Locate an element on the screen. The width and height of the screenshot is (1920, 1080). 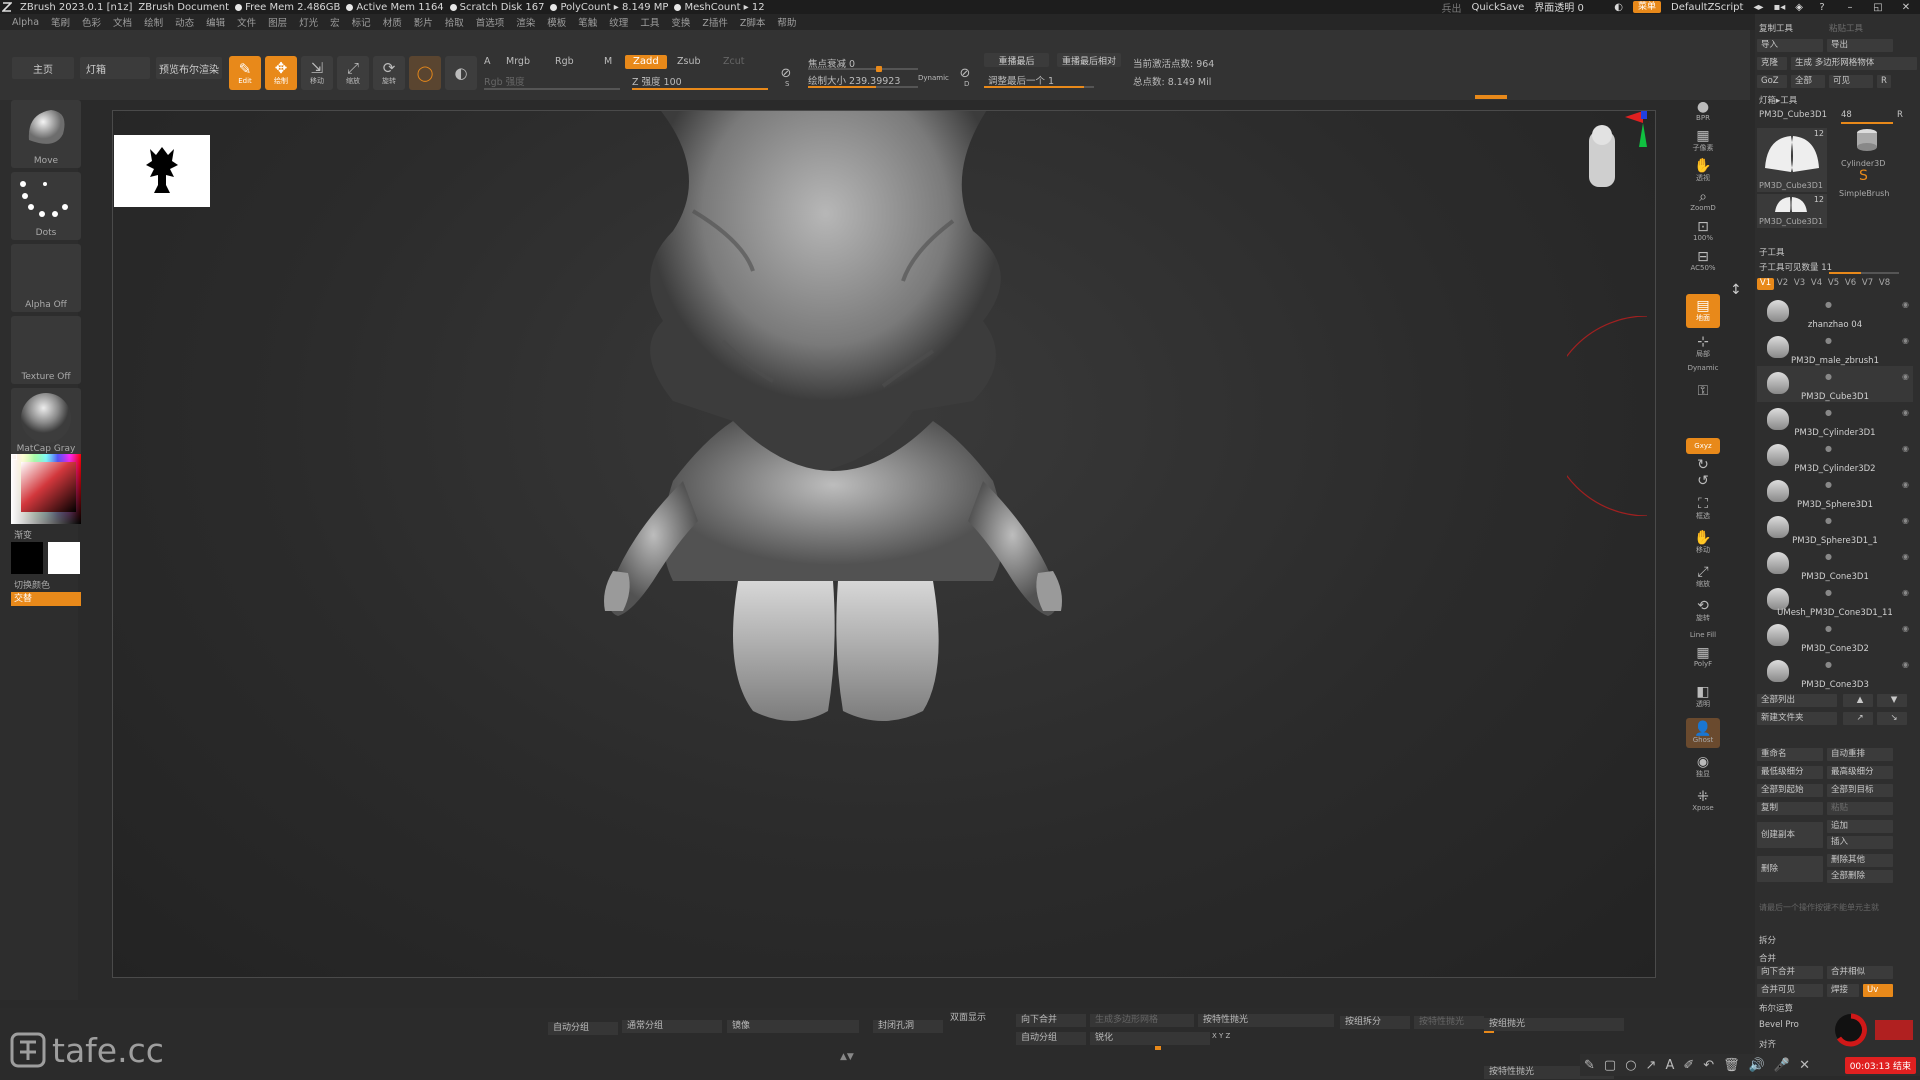
adjust-last-slider: 调整最后一个 1 is located at coordinates (1021, 80).